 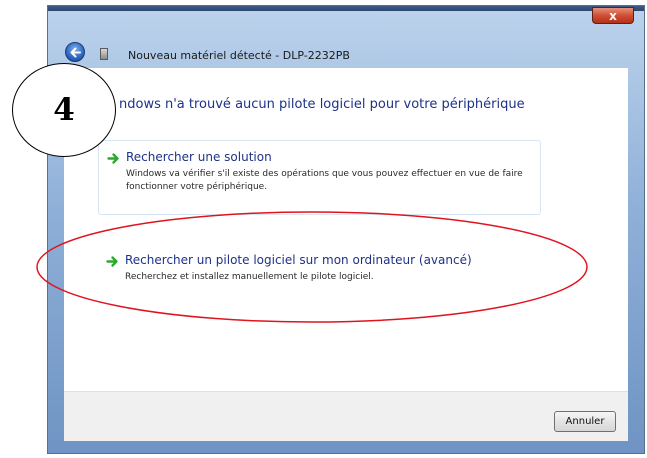 What do you see at coordinates (239, 55) in the screenshot?
I see `window-title: Nouveau matériel détecté - DLP-2232PB` at bounding box center [239, 55].